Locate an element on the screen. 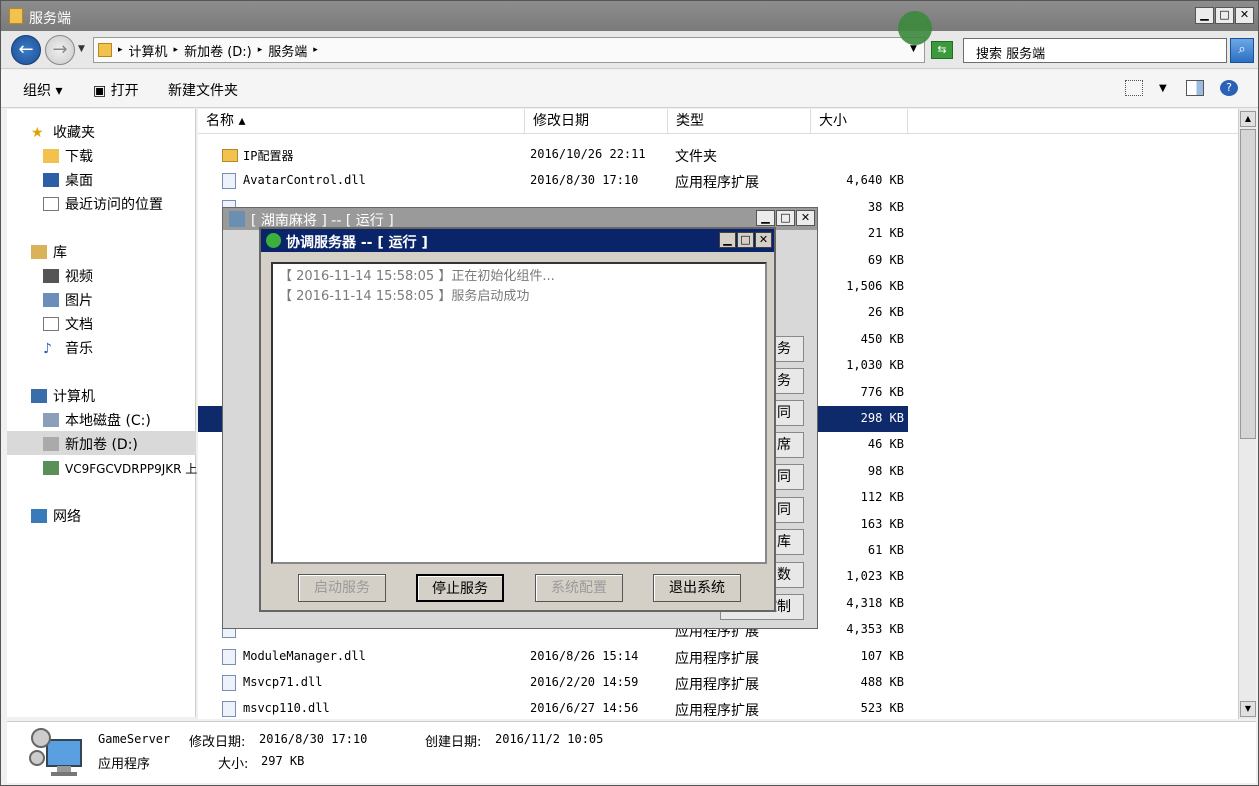 This screenshot has height=786, width=1259. dialog-titlebar: 协调服务器 -- [ 运行 ] ▁ □ ✕ is located at coordinates (517, 240).